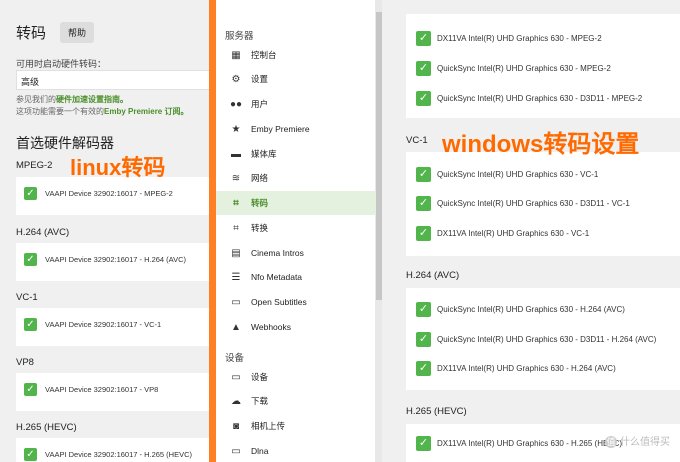 The height and width of the screenshot is (462, 680). Describe the element at coordinates (236, 451) in the screenshot. I see `cast-icon: ▭` at that location.